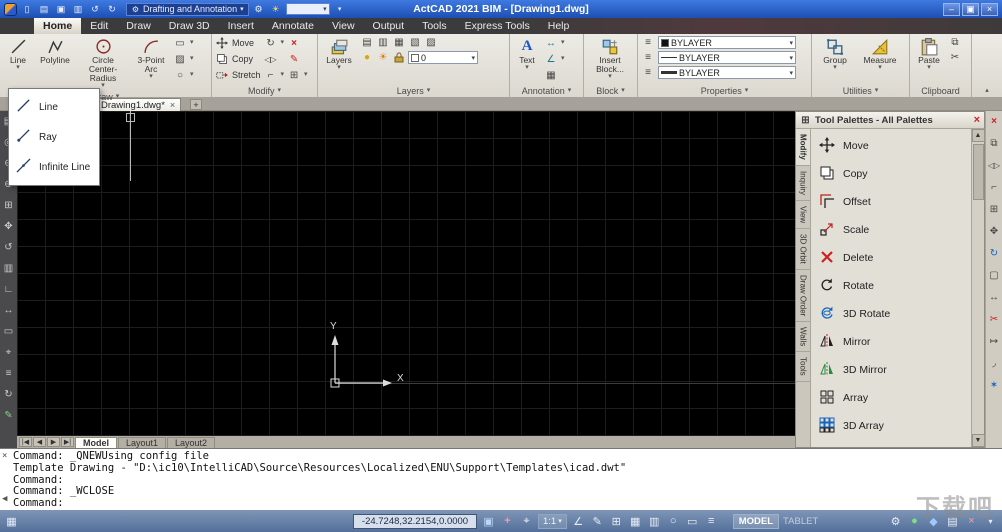 The image size is (1002, 532). I want to click on dimension-tool: ↔ ▾, so click(554, 43).